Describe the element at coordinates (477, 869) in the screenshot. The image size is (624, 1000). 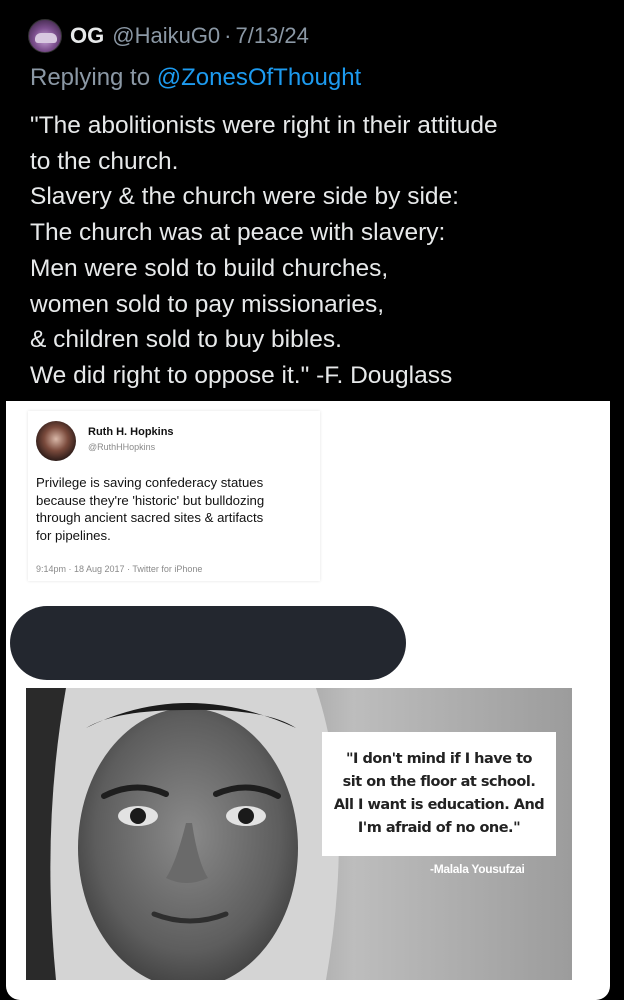
I see `quote-attribution: -Malala Yousufzai` at that location.